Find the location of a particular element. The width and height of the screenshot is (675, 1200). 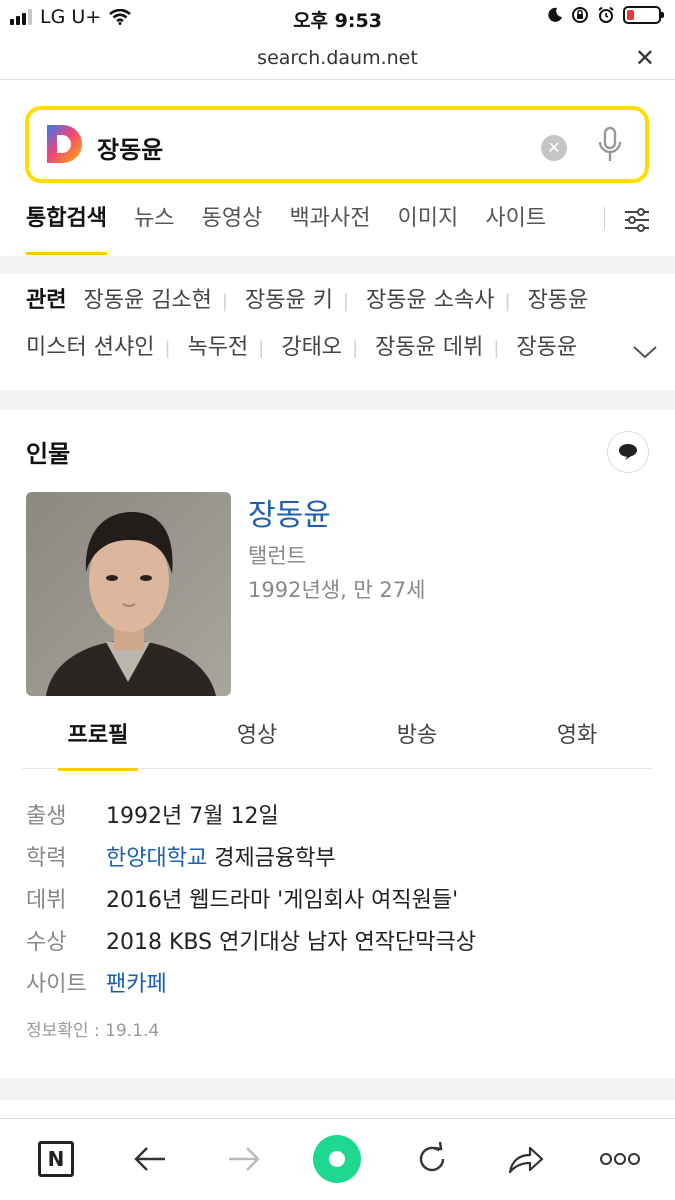

info-label: 사이트 is located at coordinates (56, 984).